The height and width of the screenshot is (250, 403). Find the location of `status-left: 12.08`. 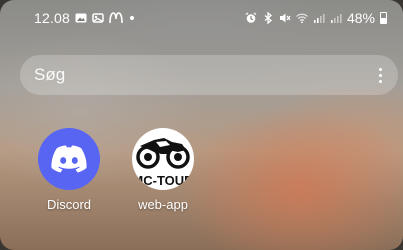

status-left: 12.08 is located at coordinates (84, 18).